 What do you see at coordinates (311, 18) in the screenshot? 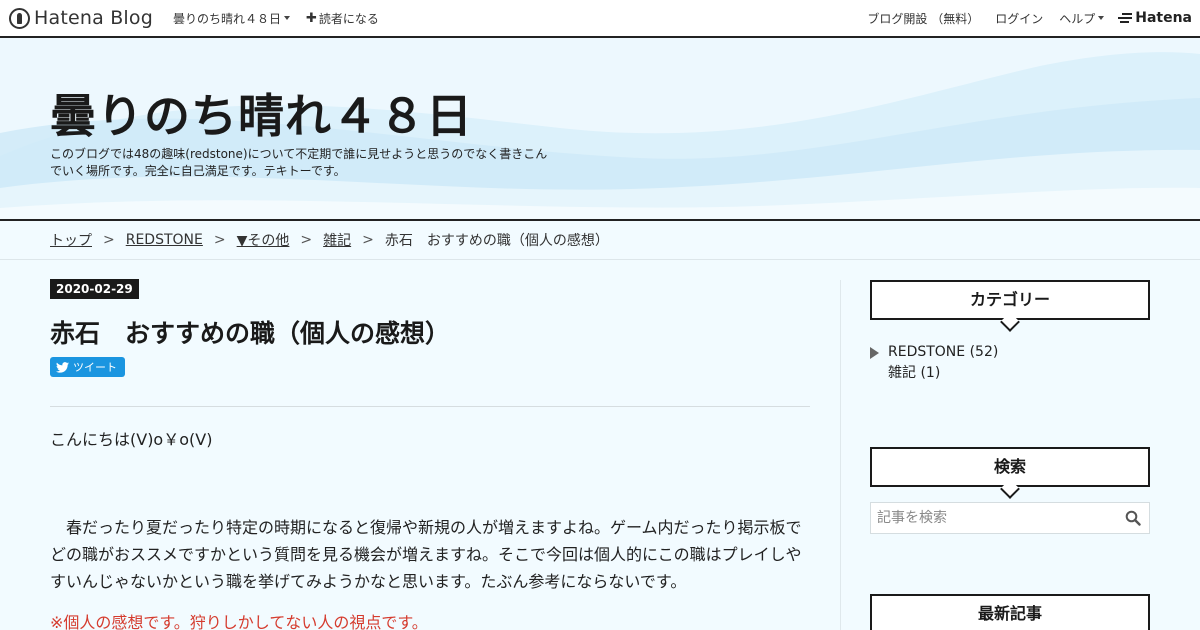
I see `plus-icon: ✚` at bounding box center [311, 18].